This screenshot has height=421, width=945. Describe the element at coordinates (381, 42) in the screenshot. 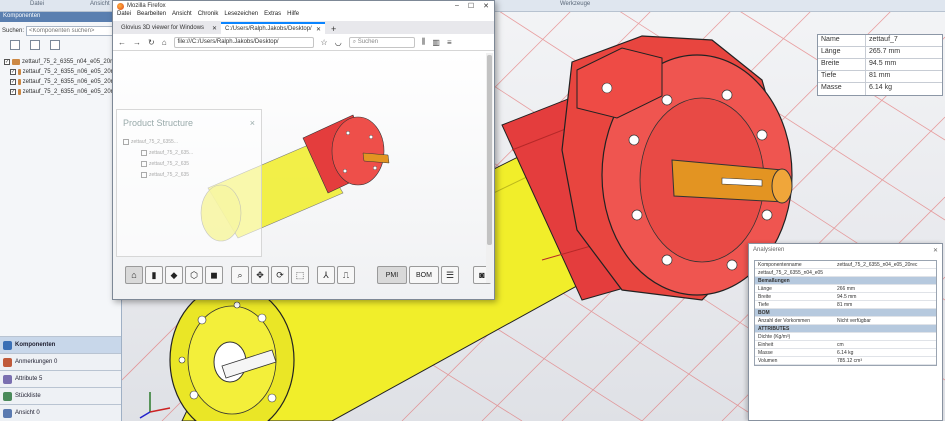

I see `search-field: ⌕ Suchen` at that location.